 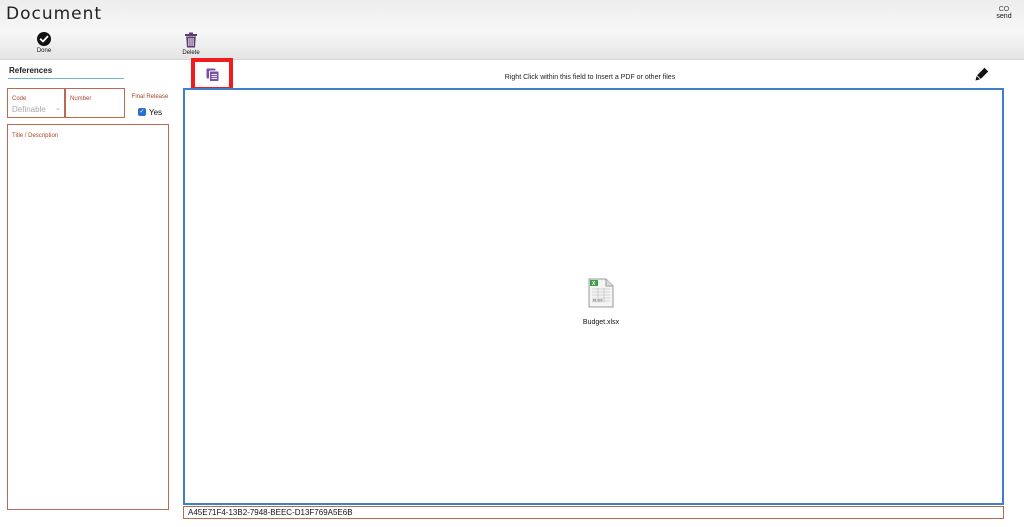 I want to click on references-underline, so click(x=66, y=78).